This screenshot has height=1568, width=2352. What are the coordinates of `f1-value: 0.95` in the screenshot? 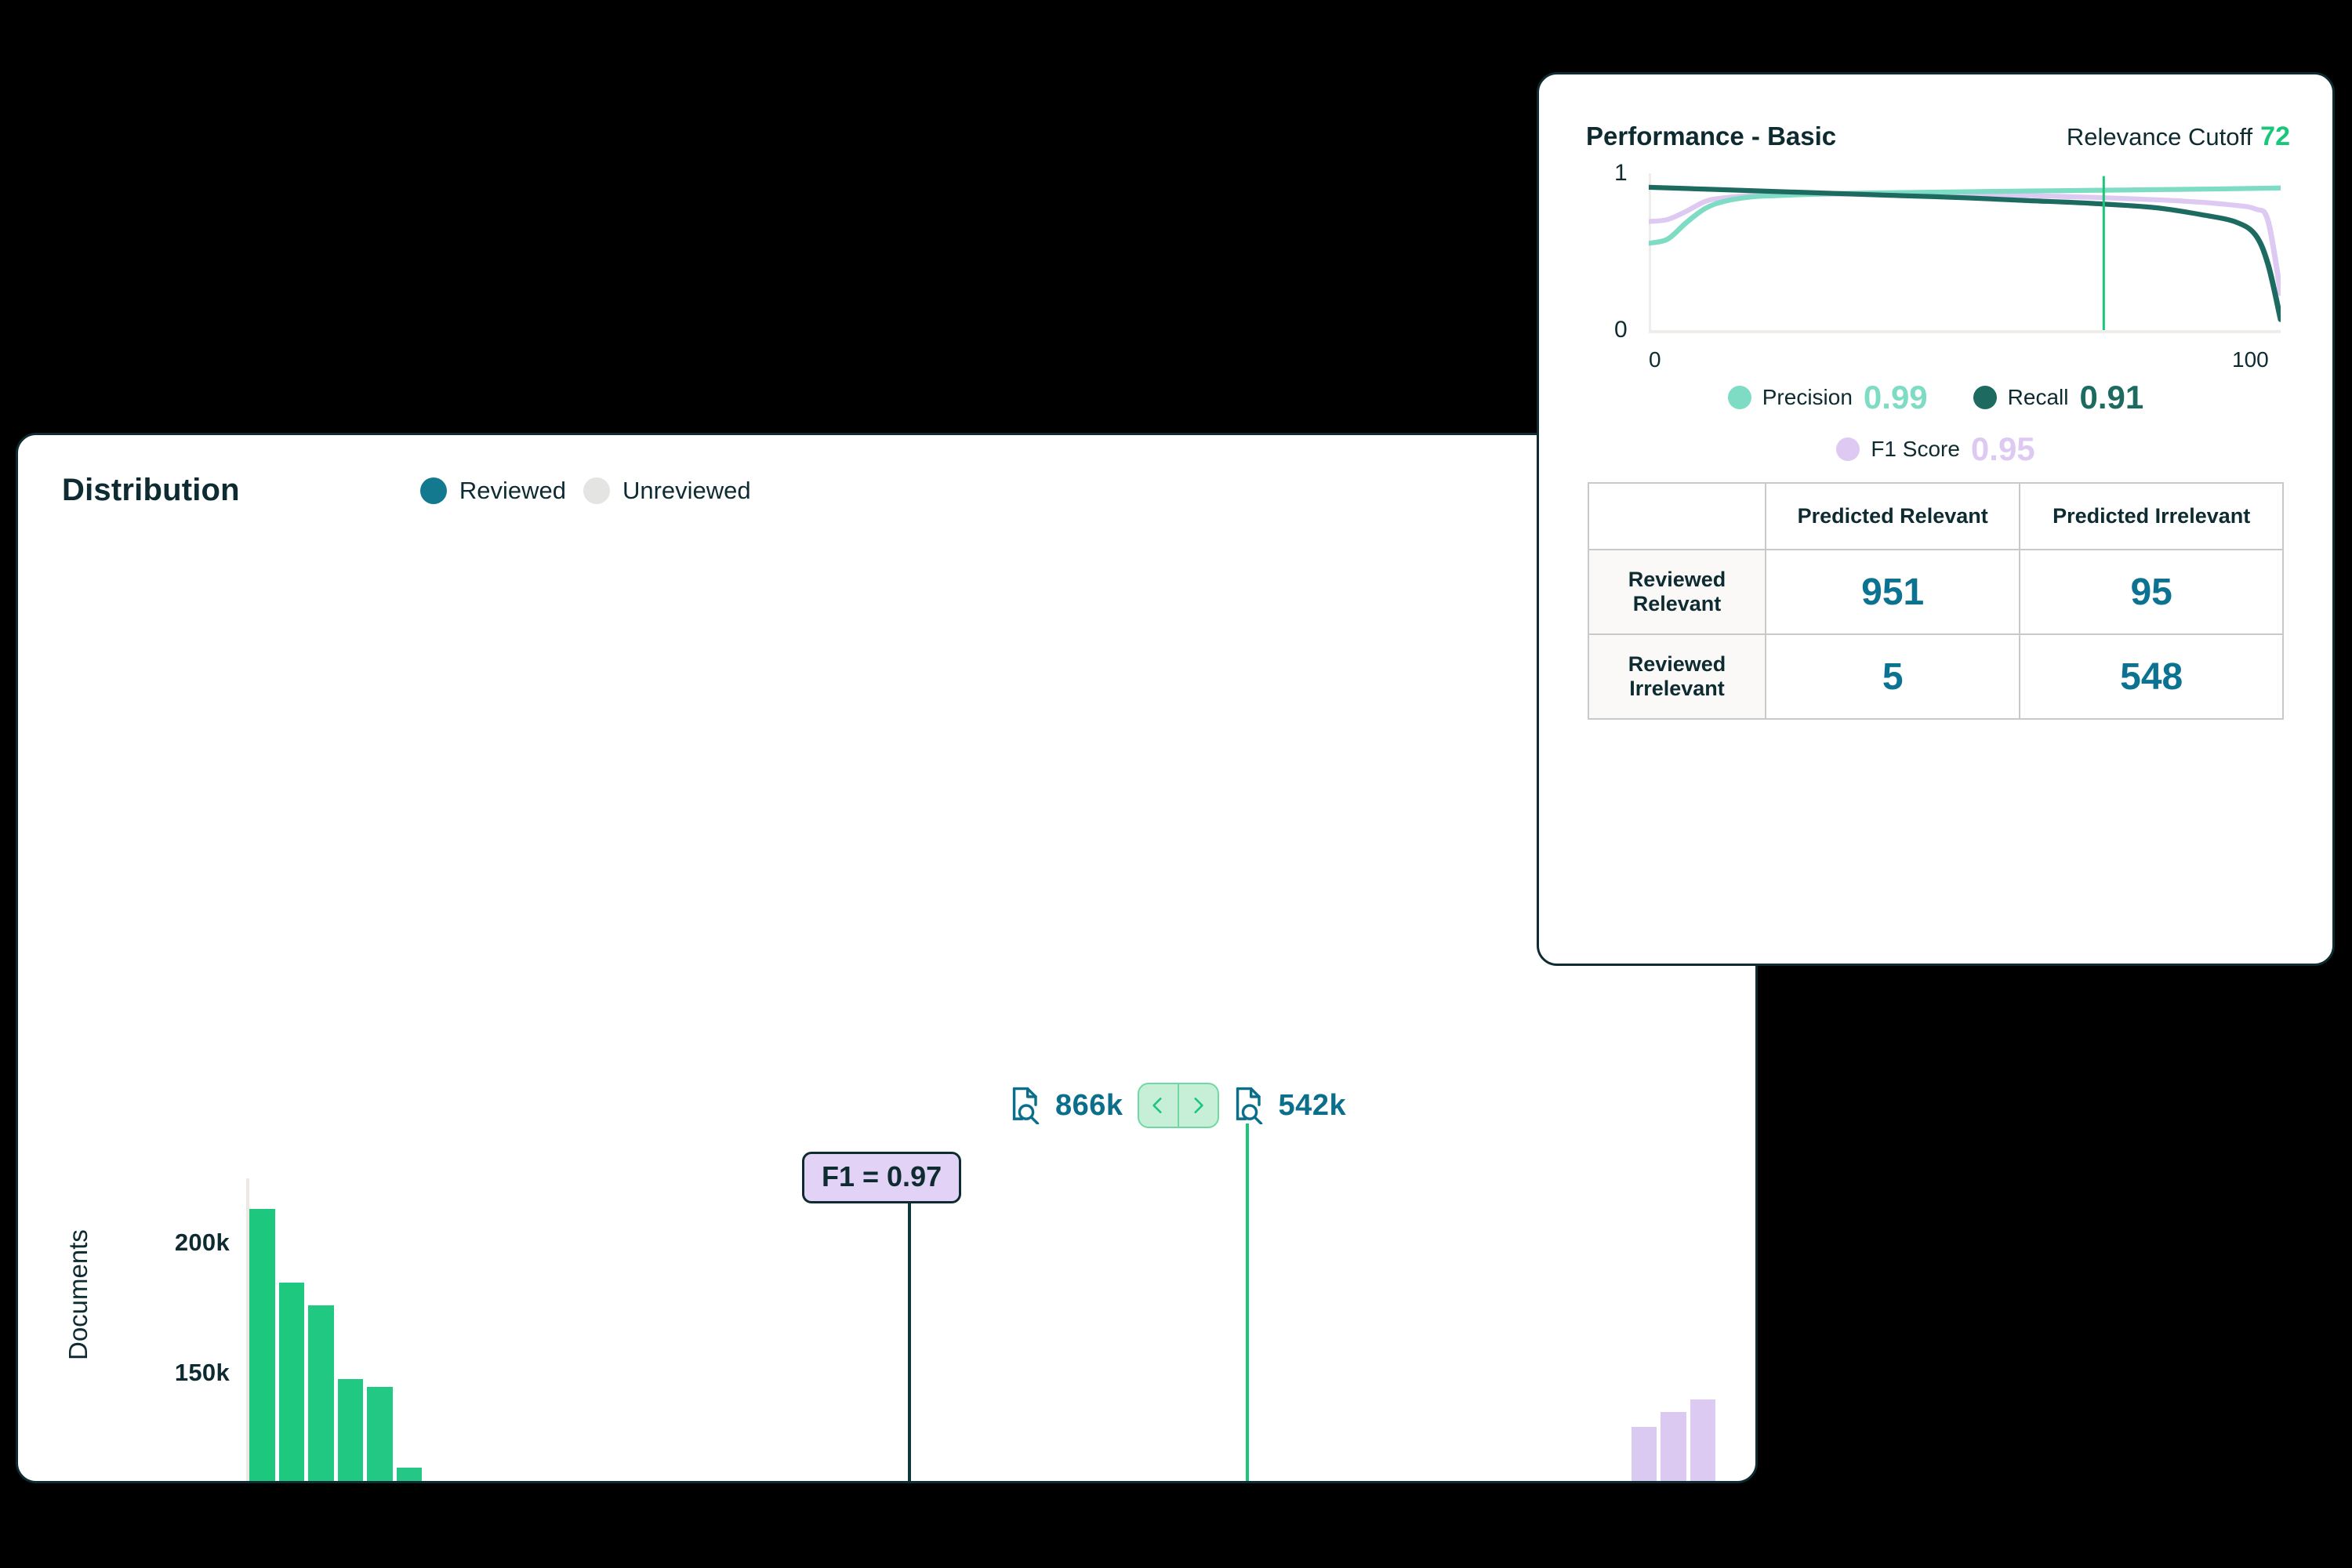 It's located at (2002, 449).